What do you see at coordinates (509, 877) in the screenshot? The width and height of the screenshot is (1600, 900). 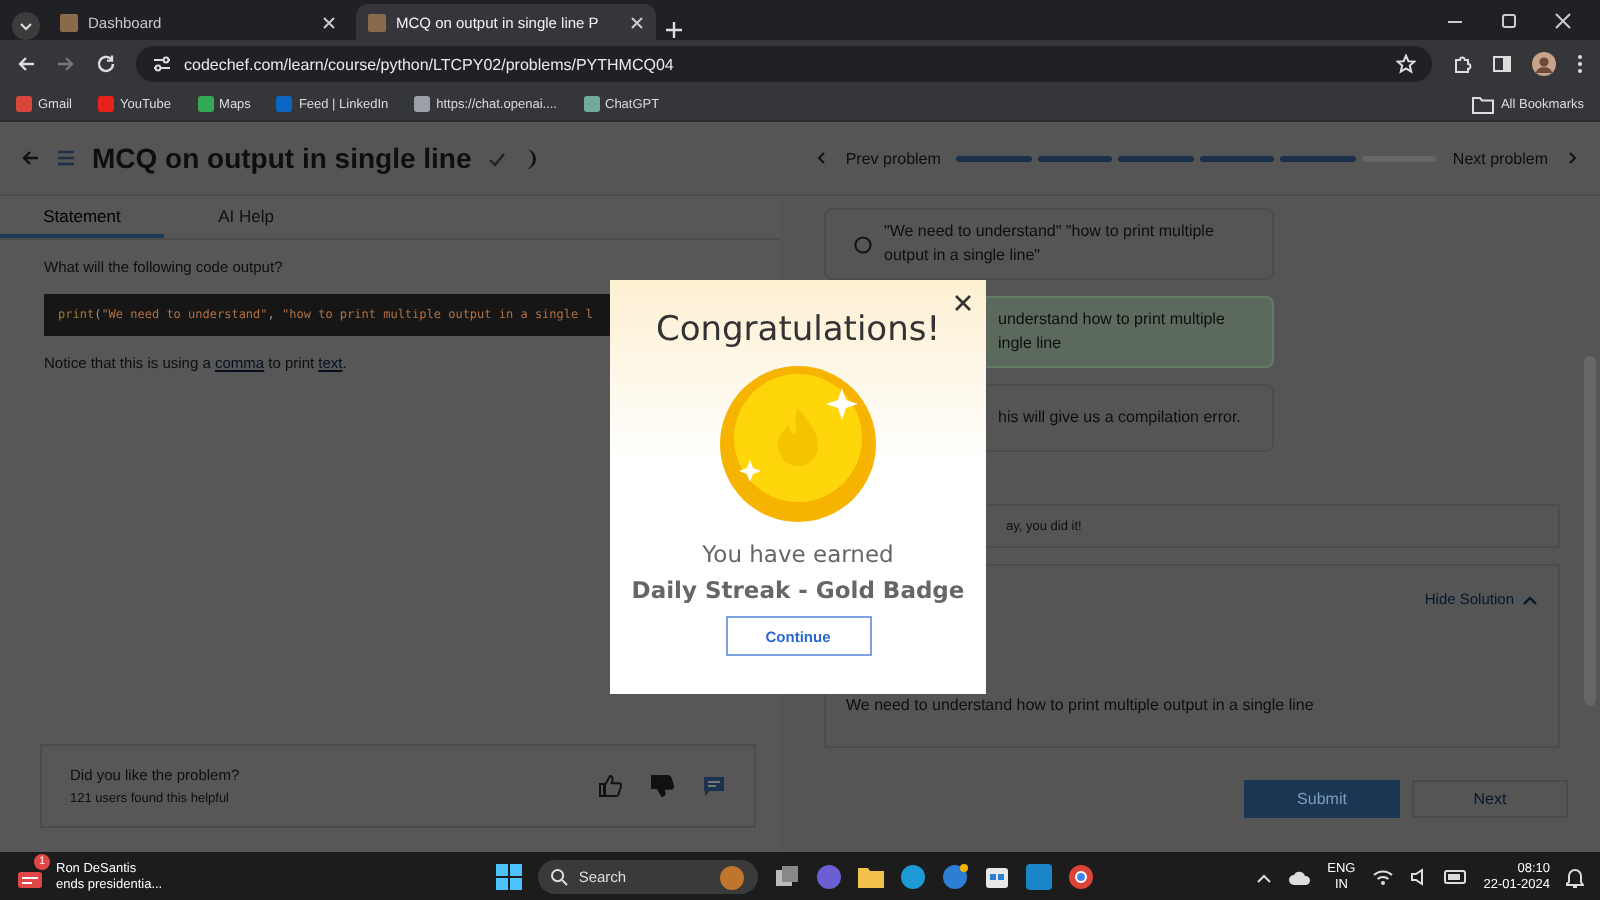 I see `windows-start-icon` at bounding box center [509, 877].